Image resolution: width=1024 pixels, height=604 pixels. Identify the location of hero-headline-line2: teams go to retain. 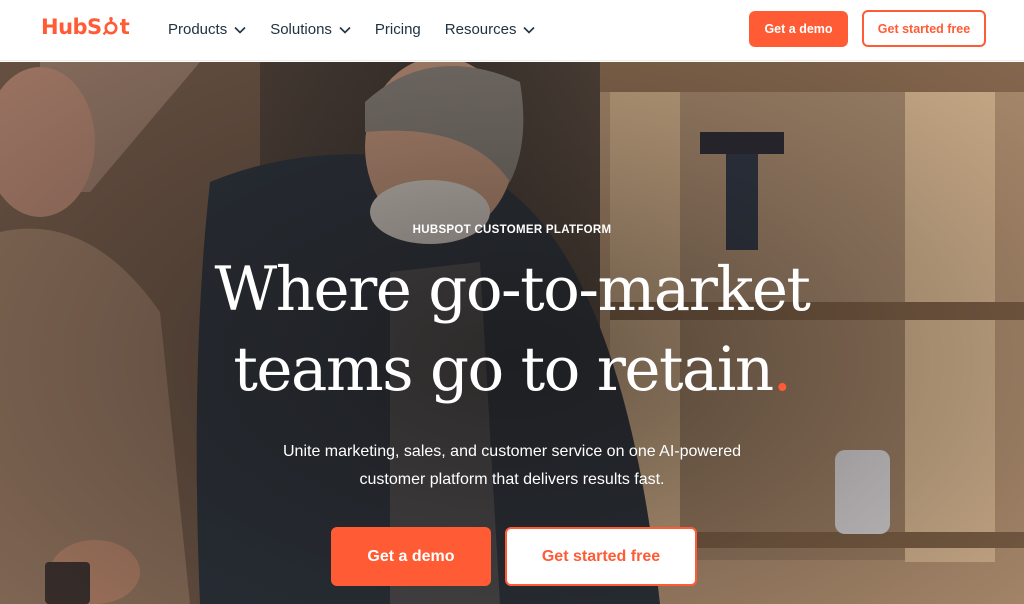
(503, 369).